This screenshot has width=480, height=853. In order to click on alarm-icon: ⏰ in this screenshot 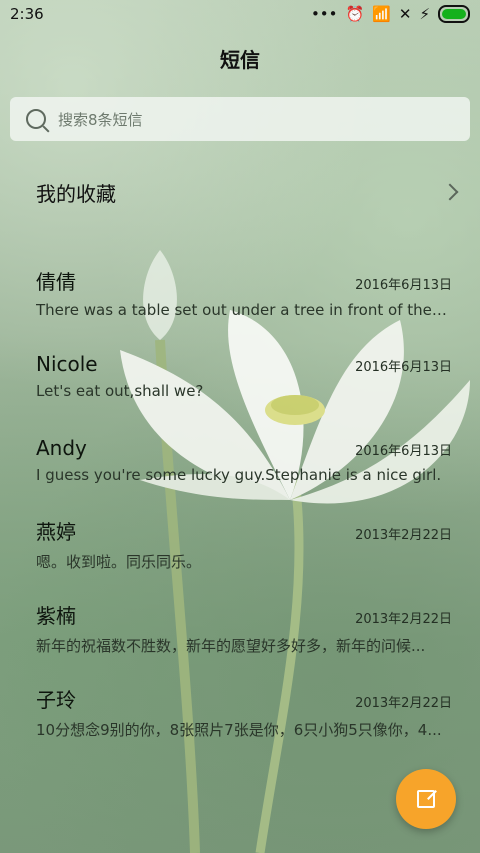, I will do `click(355, 14)`.